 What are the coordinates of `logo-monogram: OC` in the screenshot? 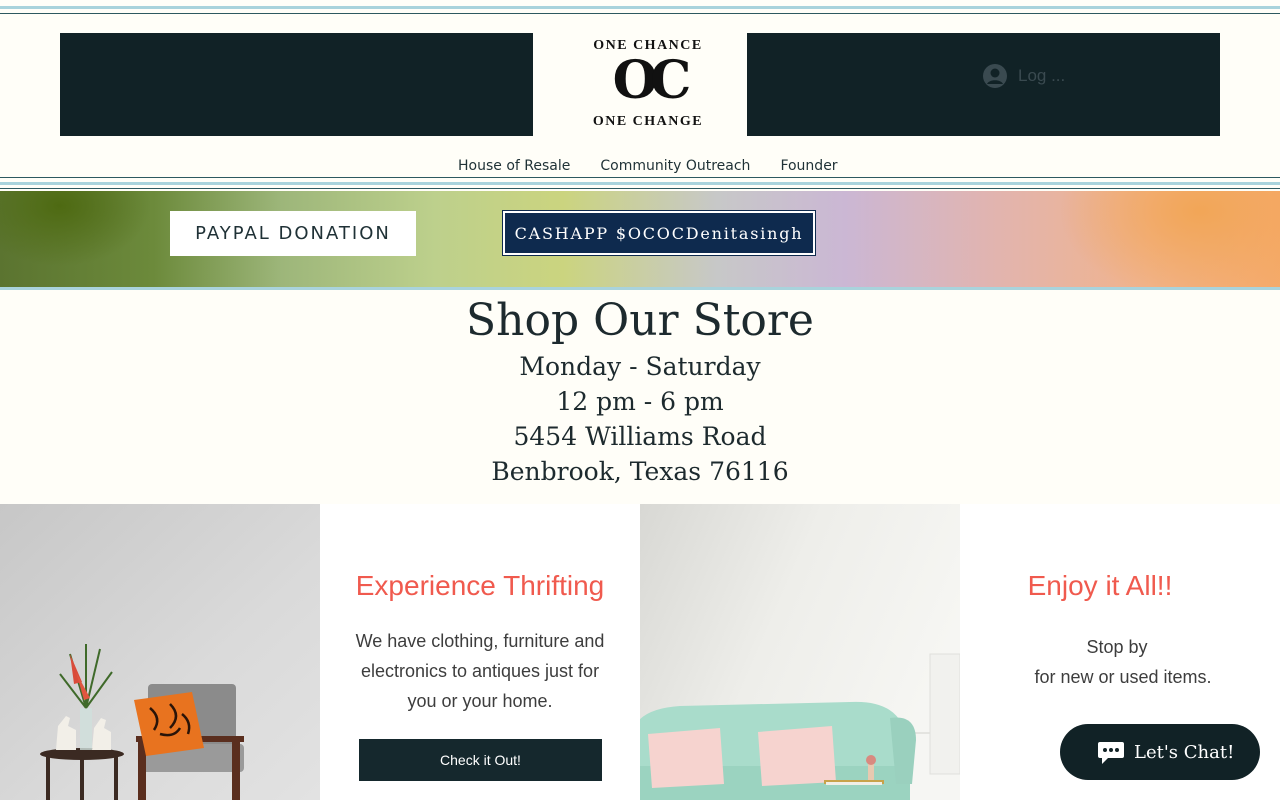 It's located at (652, 80).